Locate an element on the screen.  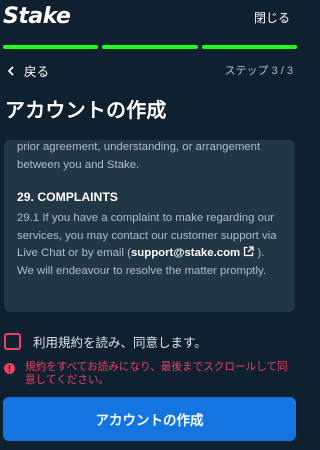
back-label: 戻る is located at coordinates (37, 72).